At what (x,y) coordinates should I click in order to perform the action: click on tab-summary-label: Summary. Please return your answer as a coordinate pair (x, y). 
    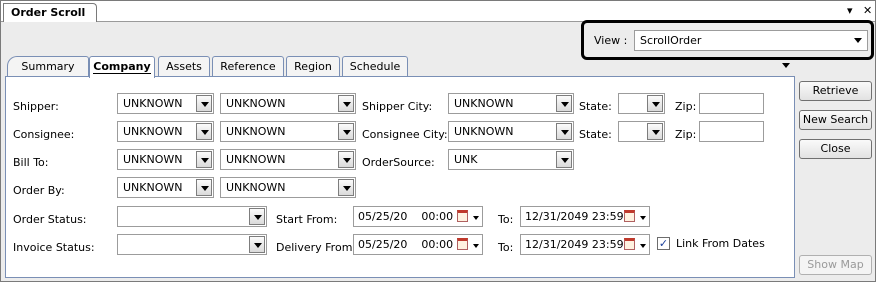
    Looking at the image, I should click on (48, 66).